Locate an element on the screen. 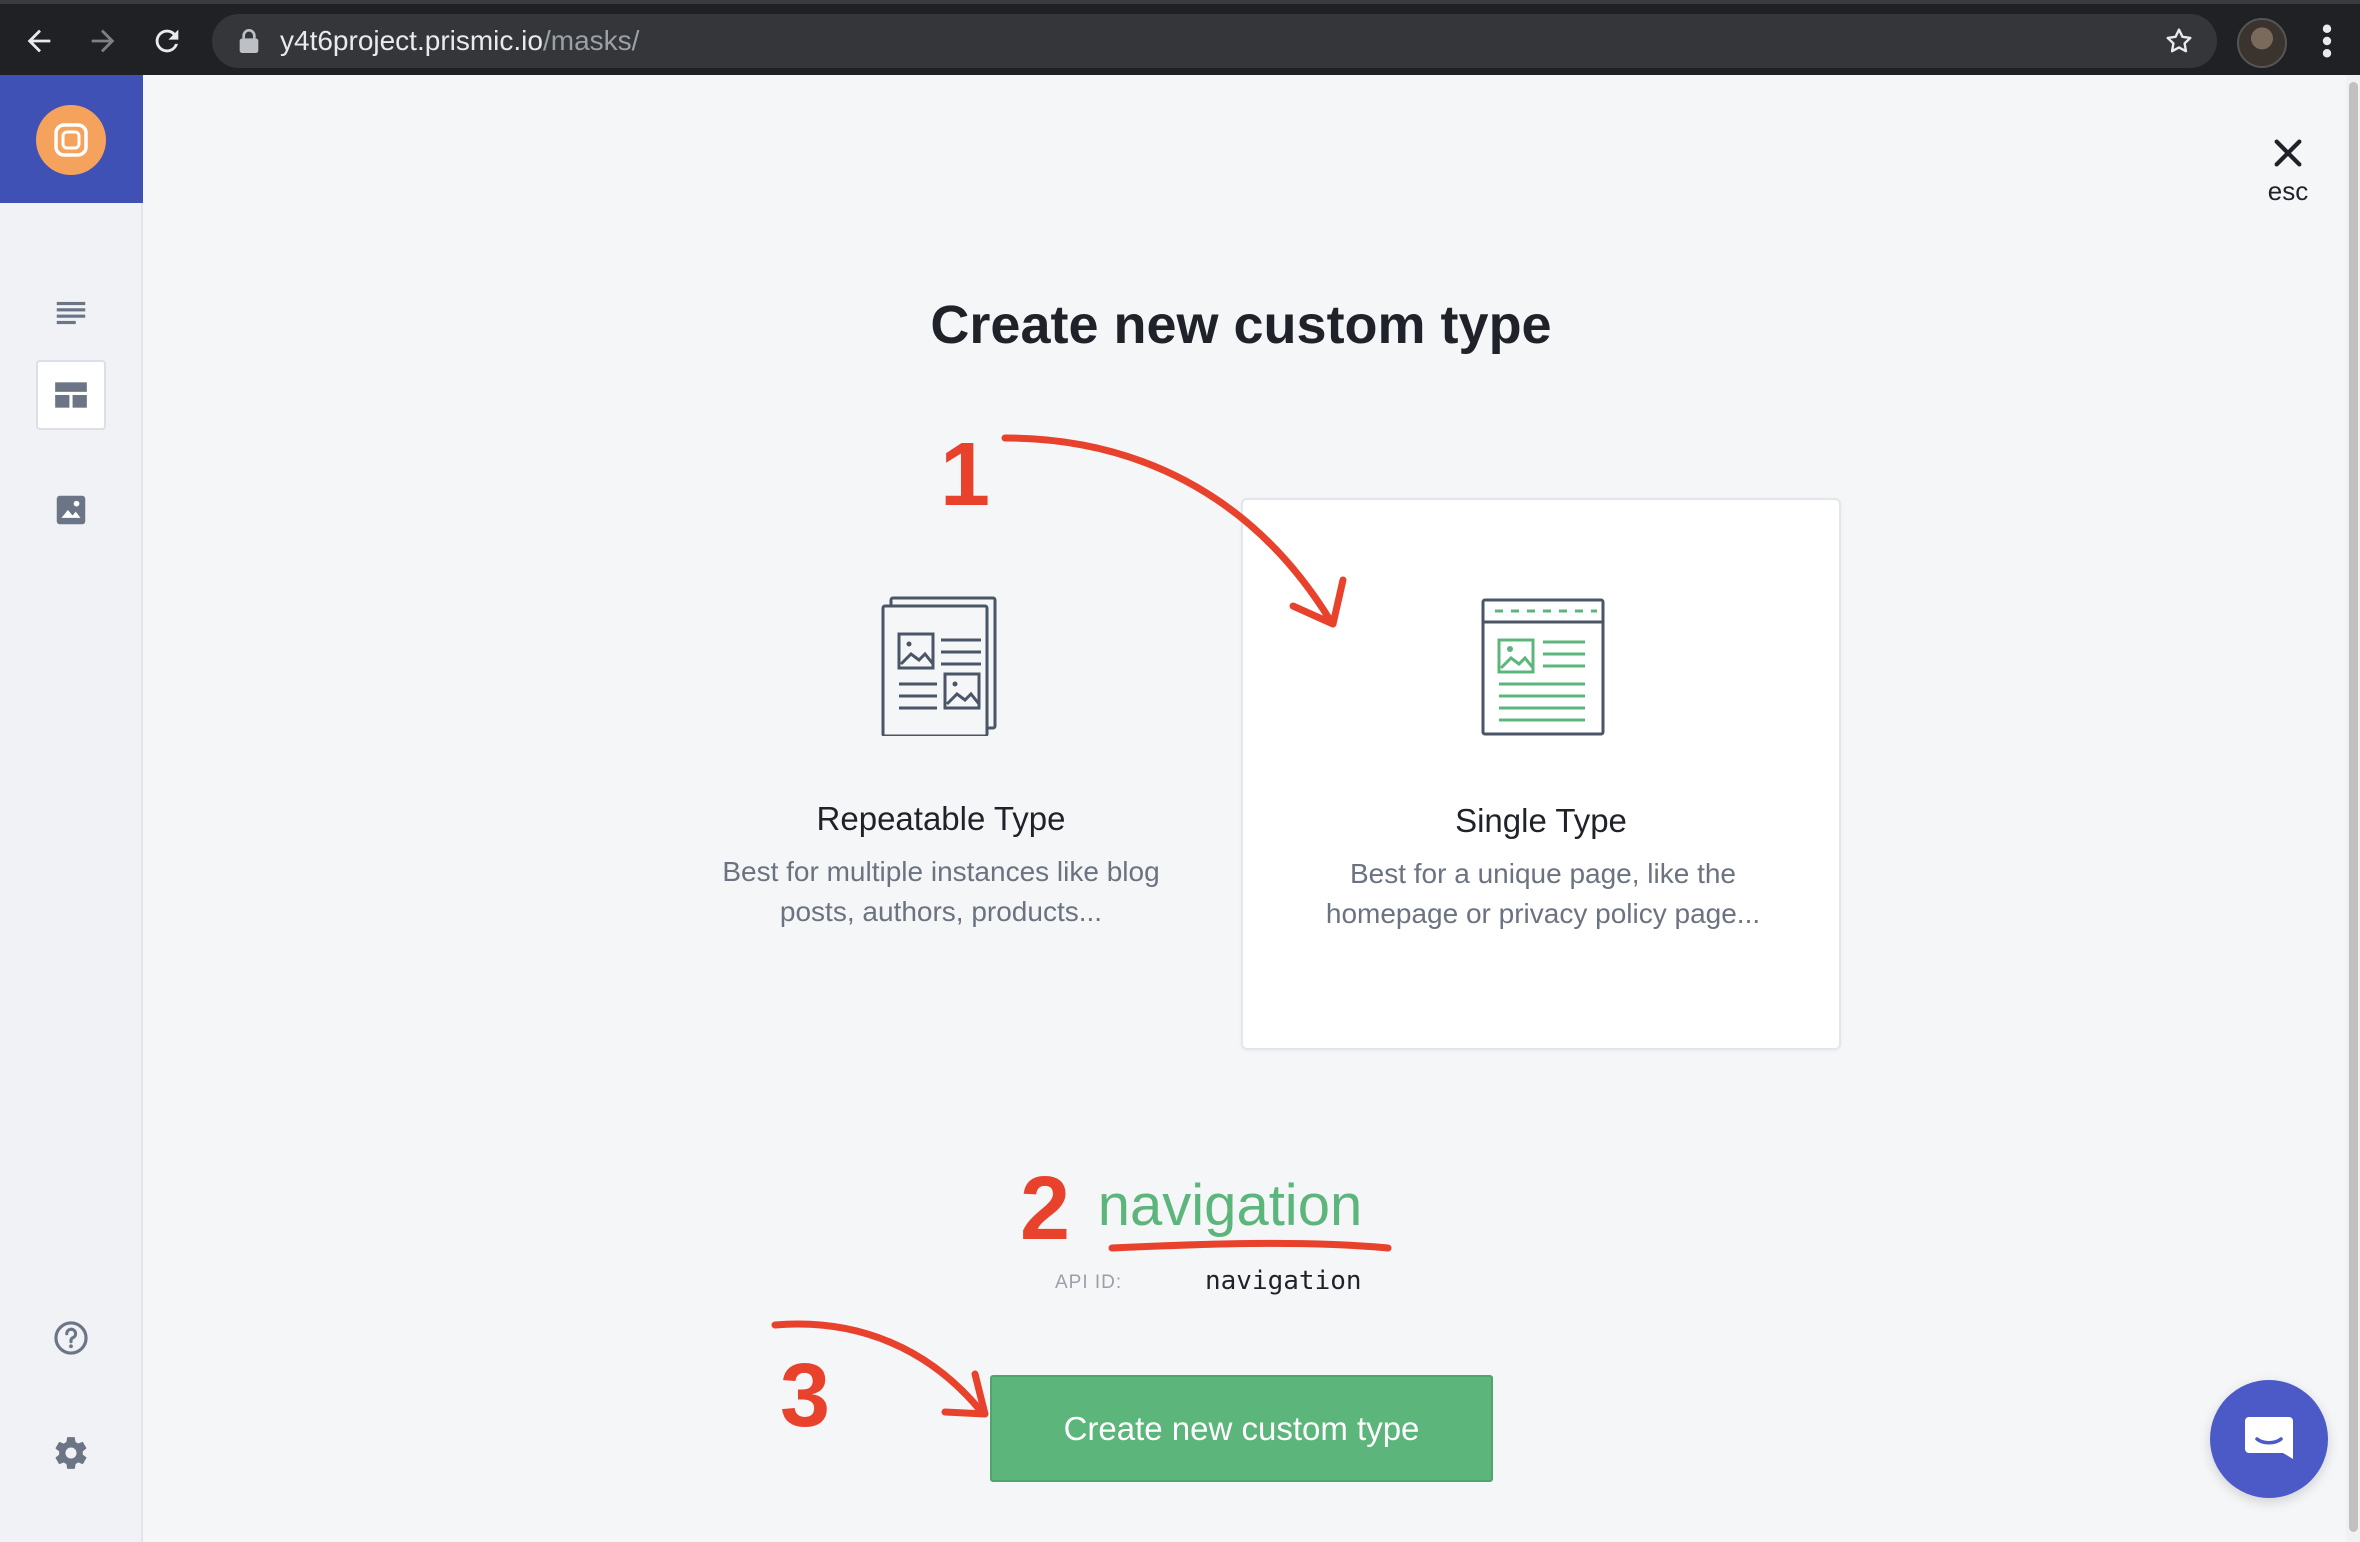  url-text: y4t6project.prismic.io/masks/ is located at coordinates (459, 41).